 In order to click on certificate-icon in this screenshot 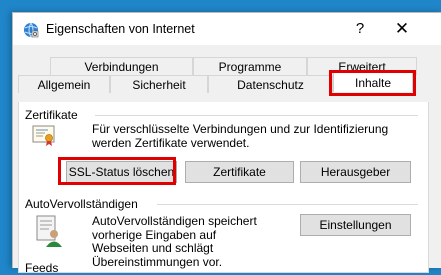, I will do `click(43, 135)`.